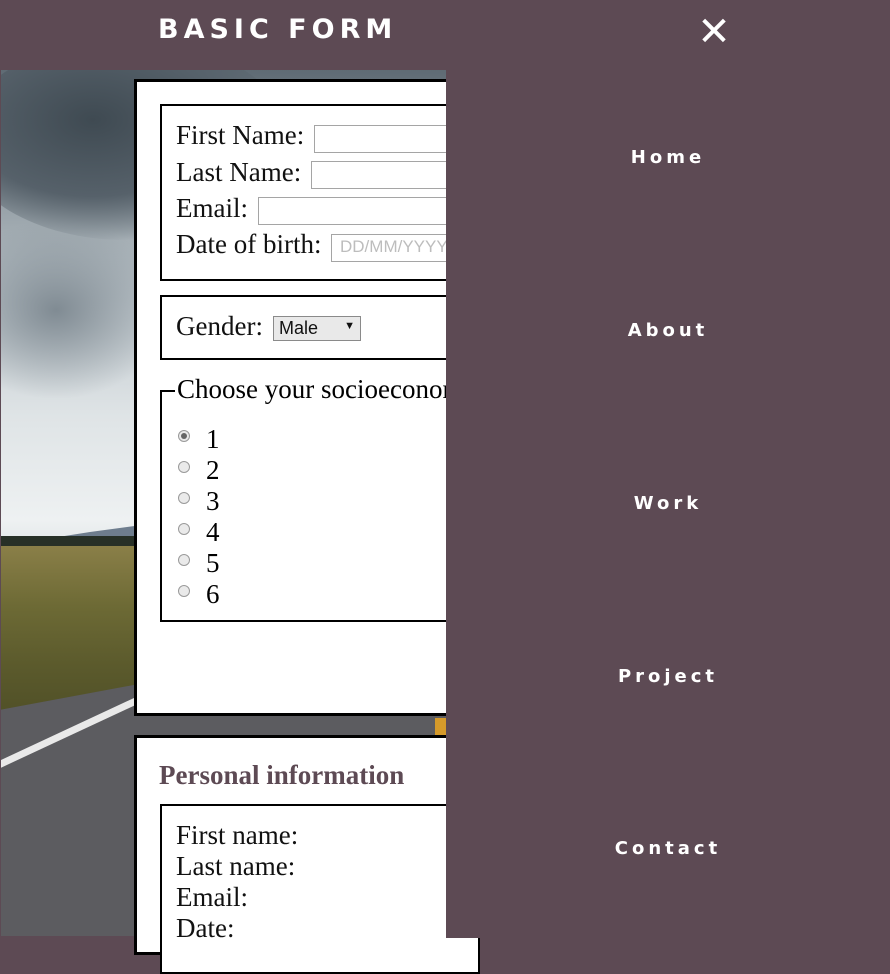  I want to click on gender-select: Male ▼, so click(317, 328).